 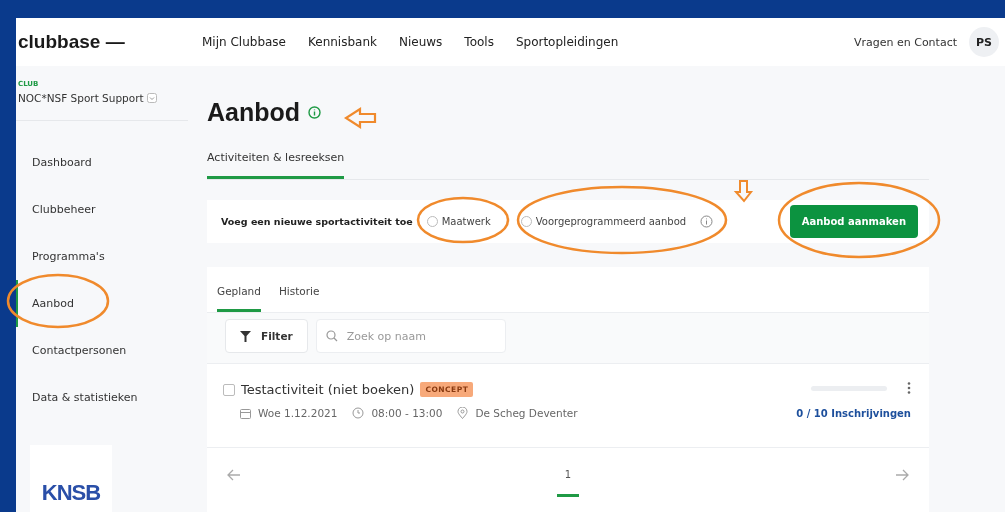 I want to click on checkbox, so click(x=229, y=389).